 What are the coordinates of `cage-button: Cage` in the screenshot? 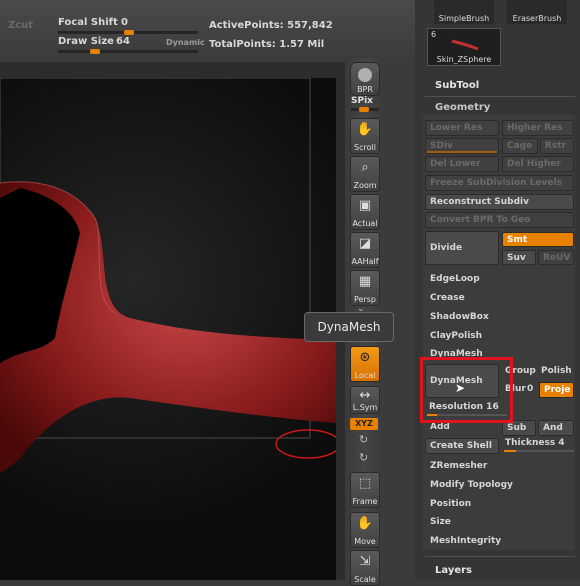 It's located at (520, 146).